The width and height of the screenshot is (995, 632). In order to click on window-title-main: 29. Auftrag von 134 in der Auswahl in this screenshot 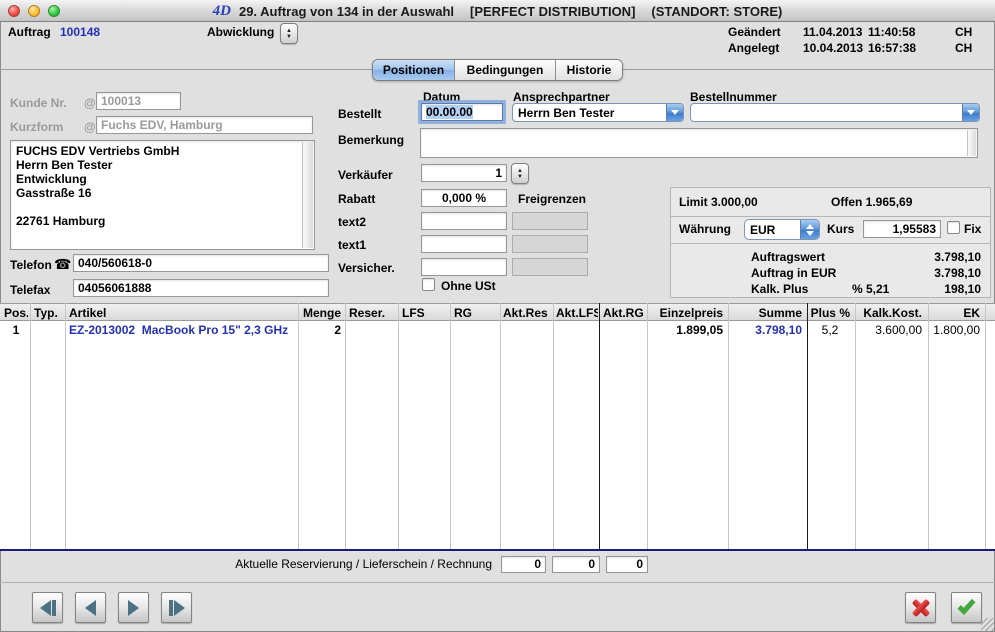, I will do `click(346, 11)`.